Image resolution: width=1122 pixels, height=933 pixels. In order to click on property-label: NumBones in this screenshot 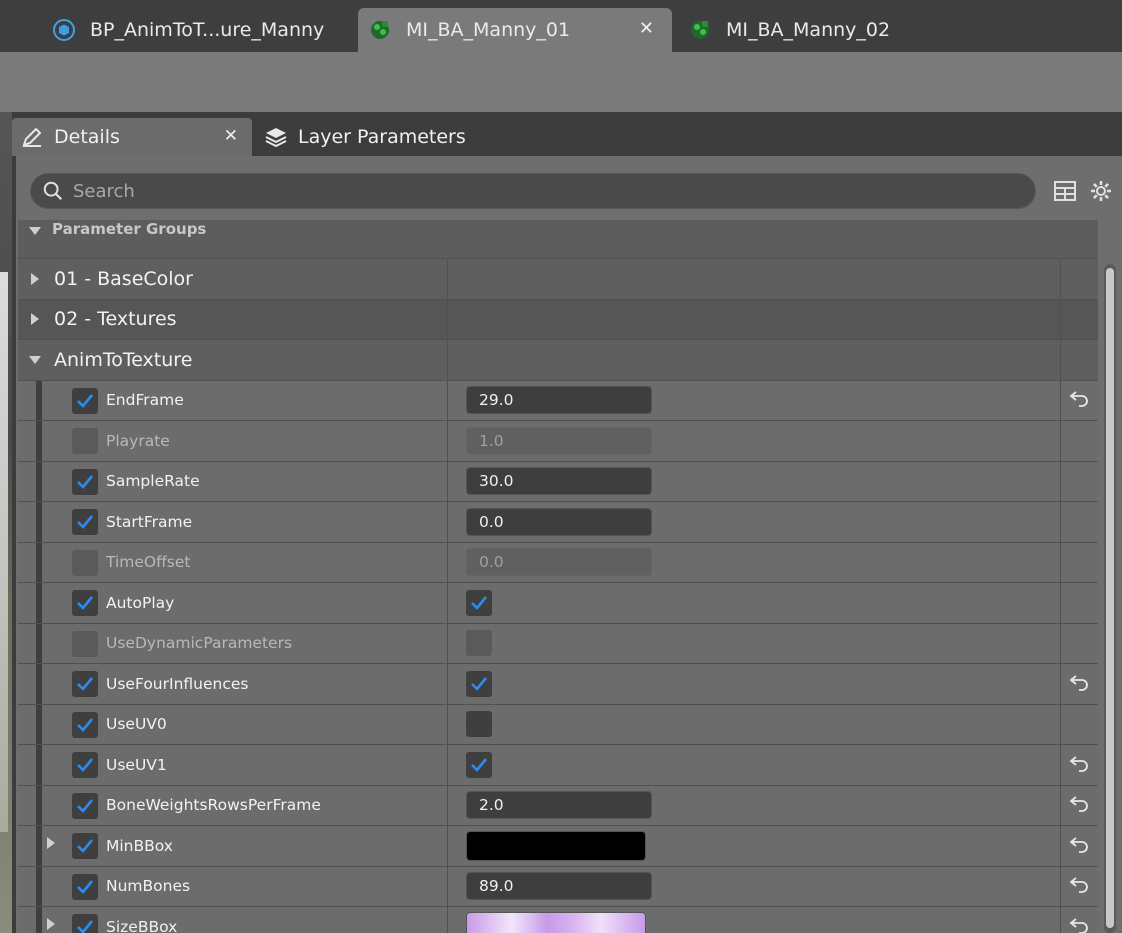, I will do `click(148, 886)`.